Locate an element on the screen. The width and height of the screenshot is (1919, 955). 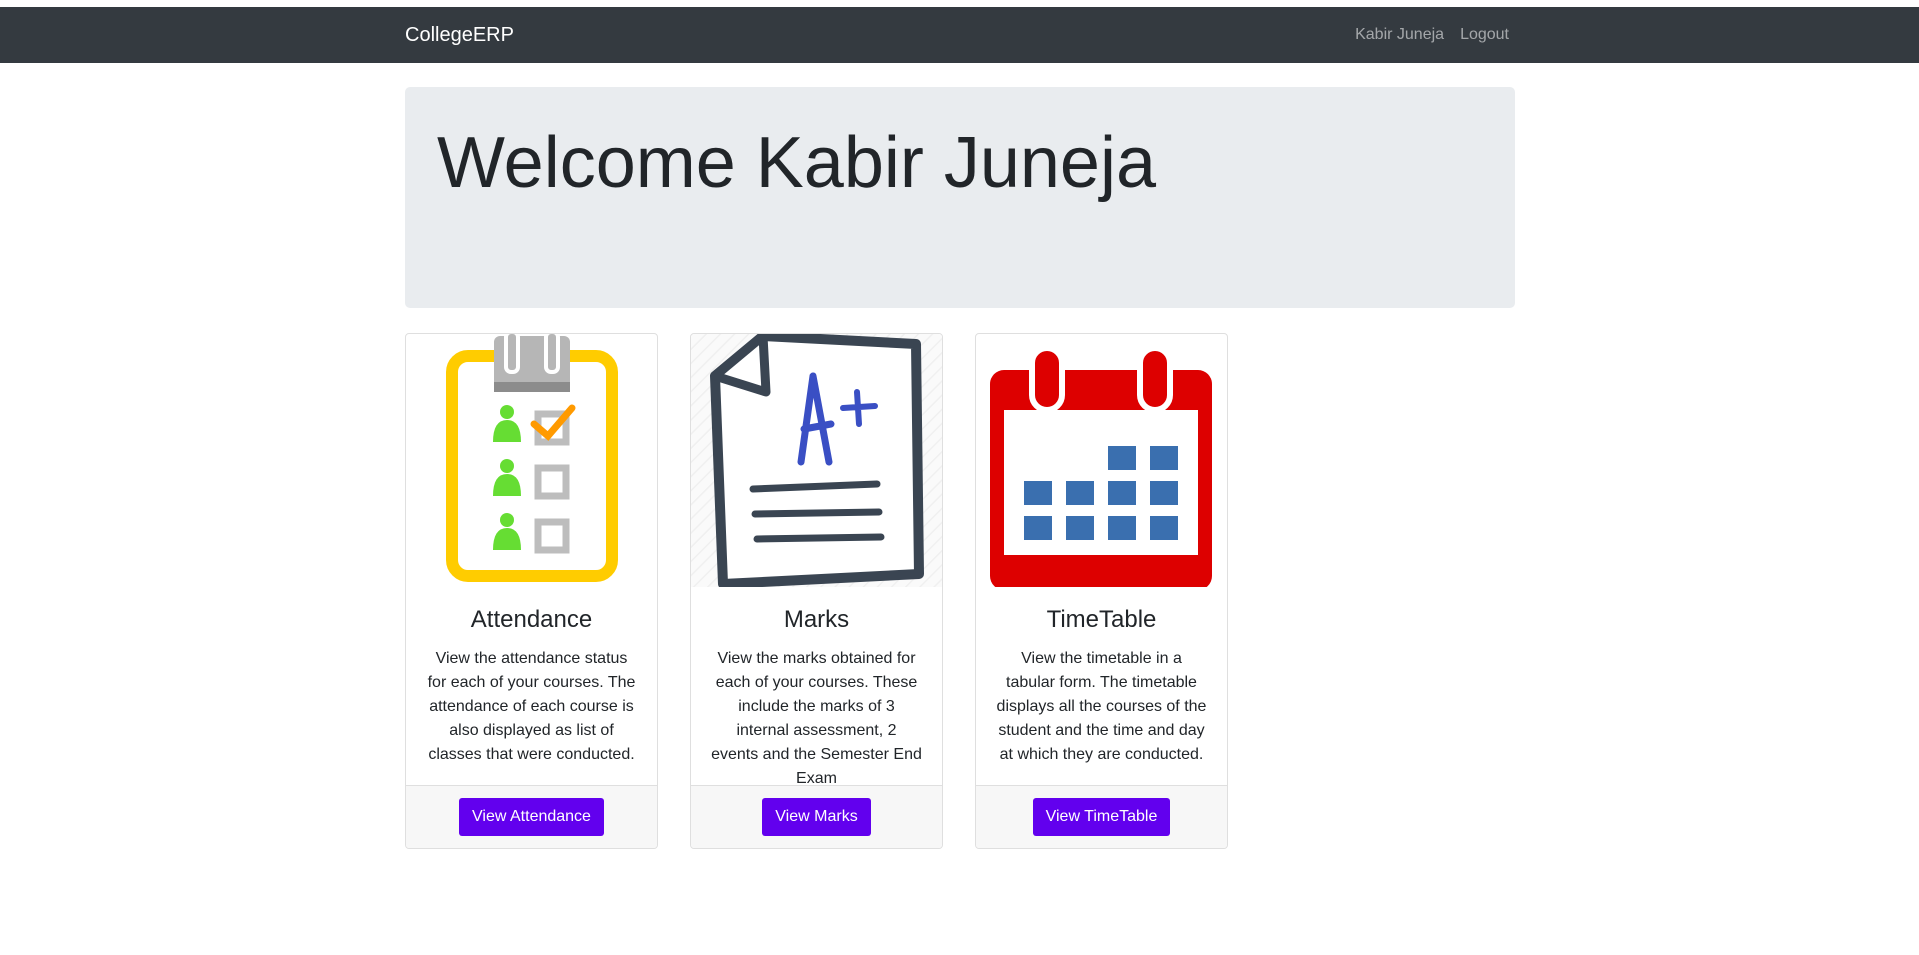
user-name-link: Kabir Juneja is located at coordinates (1399, 35).